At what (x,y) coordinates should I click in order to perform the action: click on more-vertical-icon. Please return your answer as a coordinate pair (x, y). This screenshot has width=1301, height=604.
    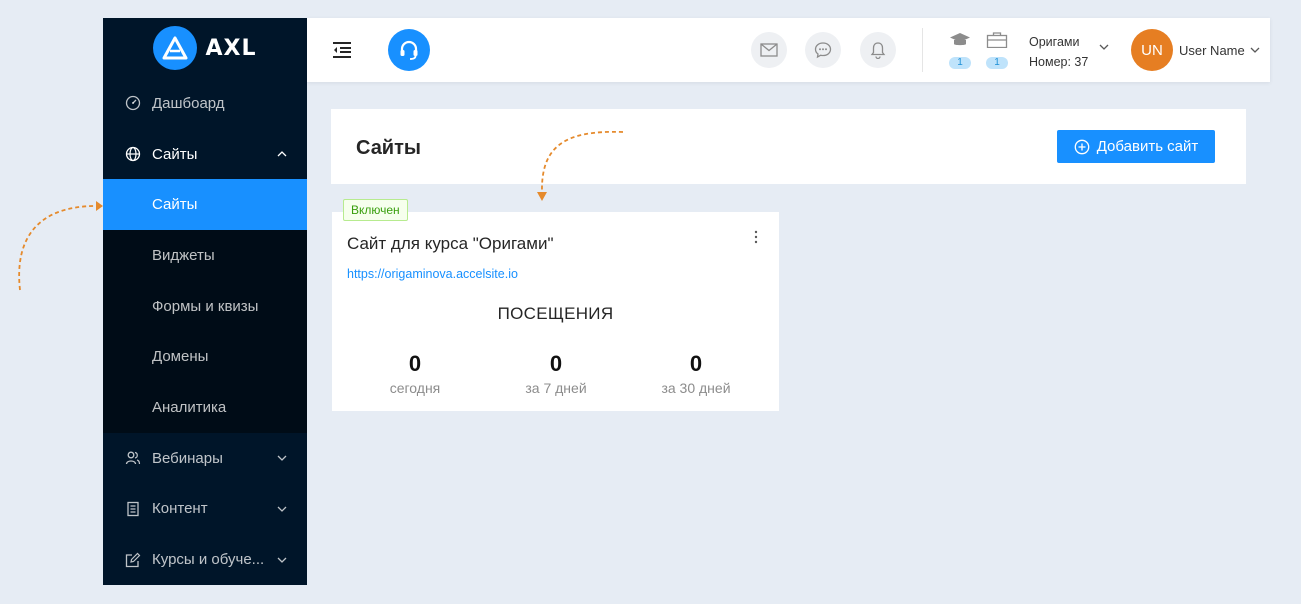
    Looking at the image, I should click on (756, 237).